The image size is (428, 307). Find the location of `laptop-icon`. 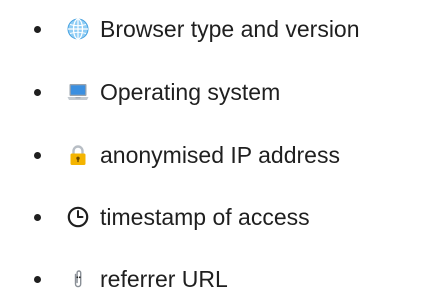

laptop-icon is located at coordinates (78, 92).